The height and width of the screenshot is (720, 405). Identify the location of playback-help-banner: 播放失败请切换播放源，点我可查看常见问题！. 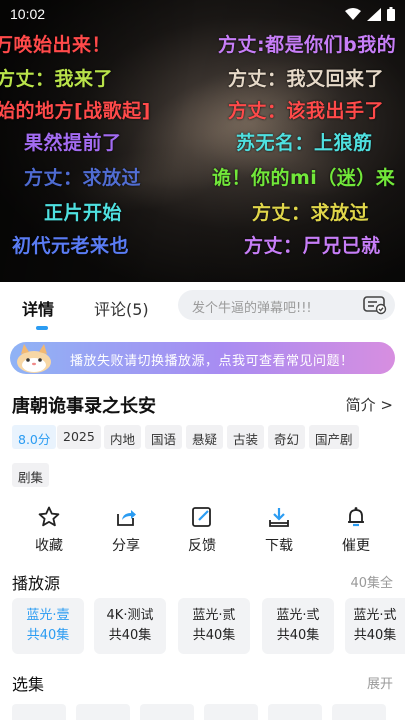
(202, 358).